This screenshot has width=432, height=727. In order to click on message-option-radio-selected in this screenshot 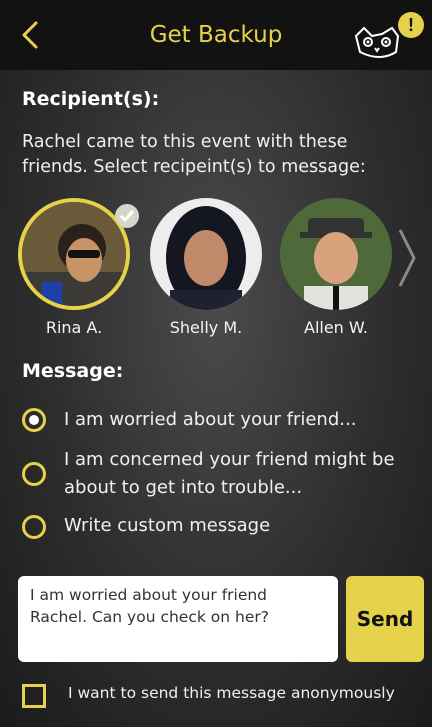, I will do `click(34, 420)`.